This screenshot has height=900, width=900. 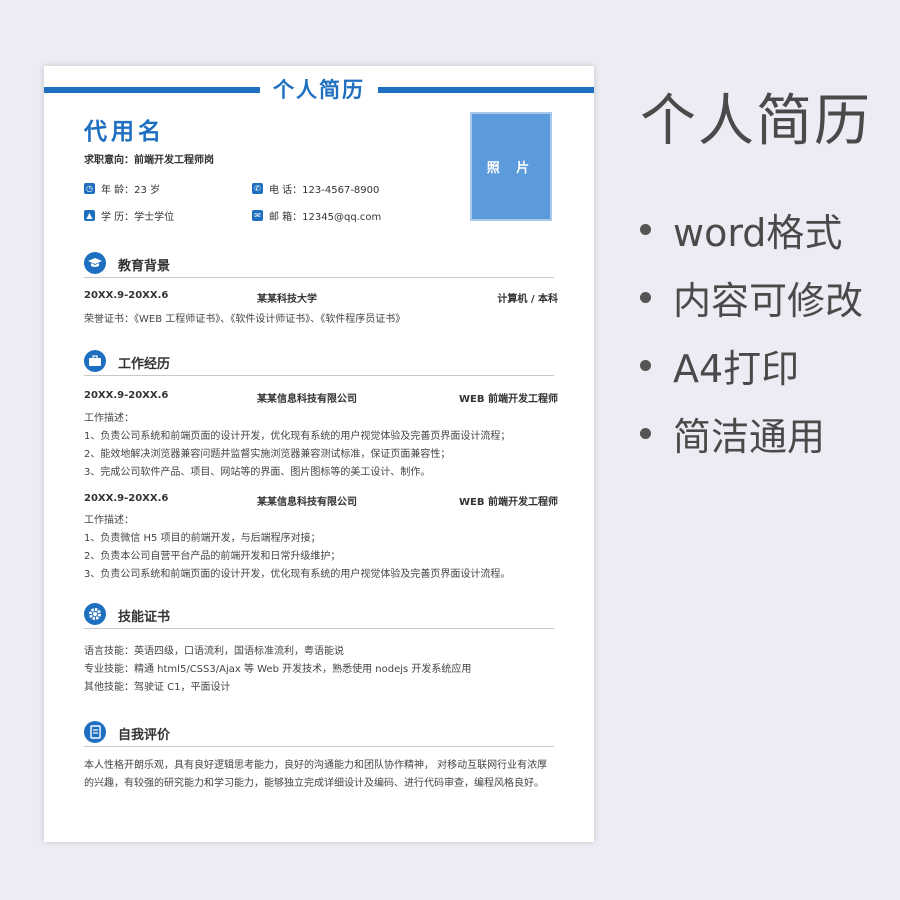 What do you see at coordinates (95, 614) in the screenshot?
I see `gear-icon` at bounding box center [95, 614].